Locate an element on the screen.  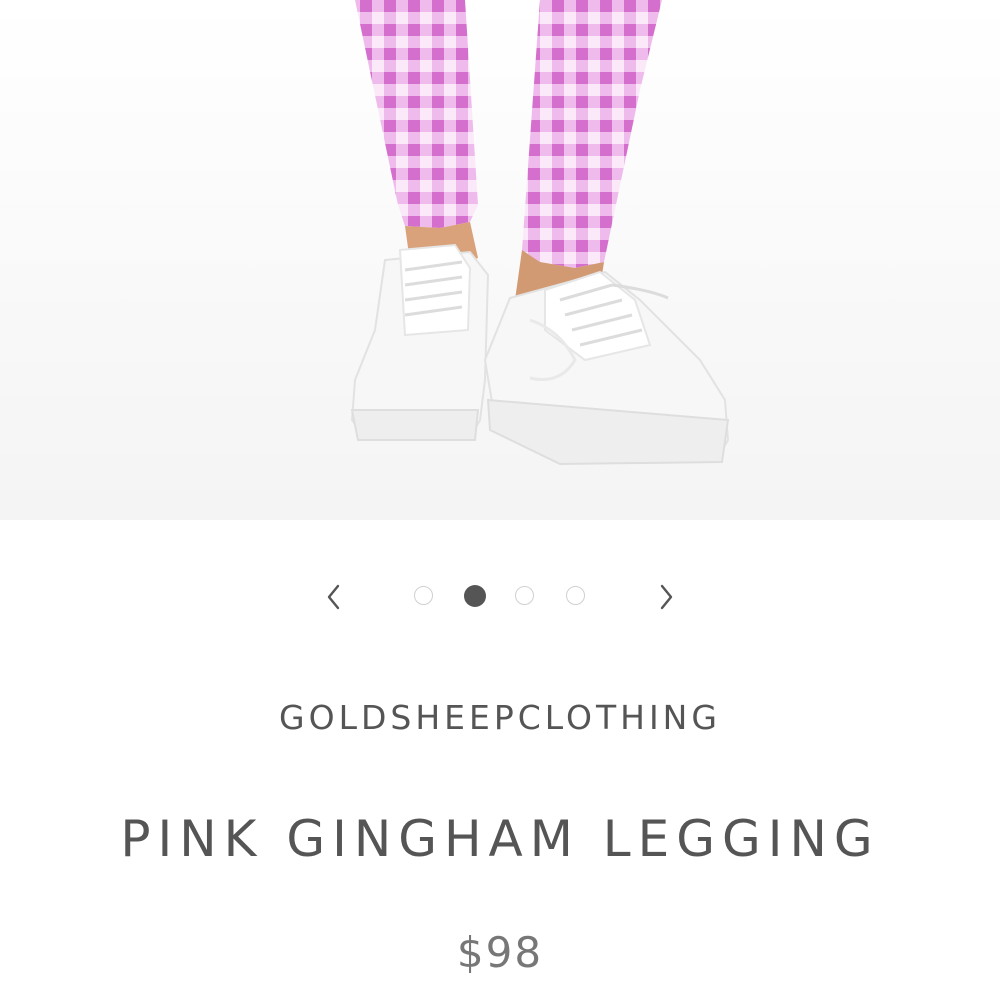
chevron-right-icon is located at coordinates (666, 597).